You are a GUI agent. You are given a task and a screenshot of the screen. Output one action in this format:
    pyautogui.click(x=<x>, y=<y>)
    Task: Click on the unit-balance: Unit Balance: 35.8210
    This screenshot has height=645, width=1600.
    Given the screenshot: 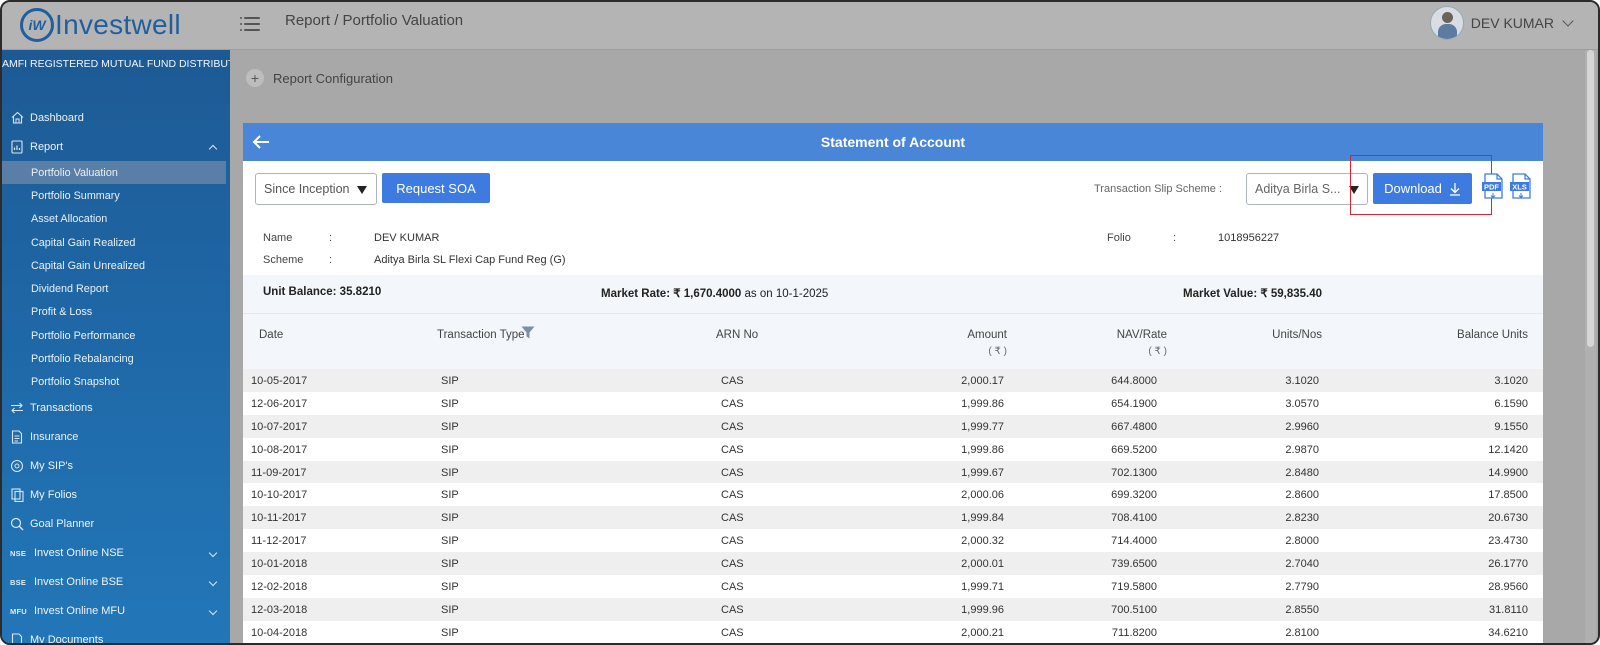 What is the action you would take?
    pyautogui.click(x=322, y=292)
    